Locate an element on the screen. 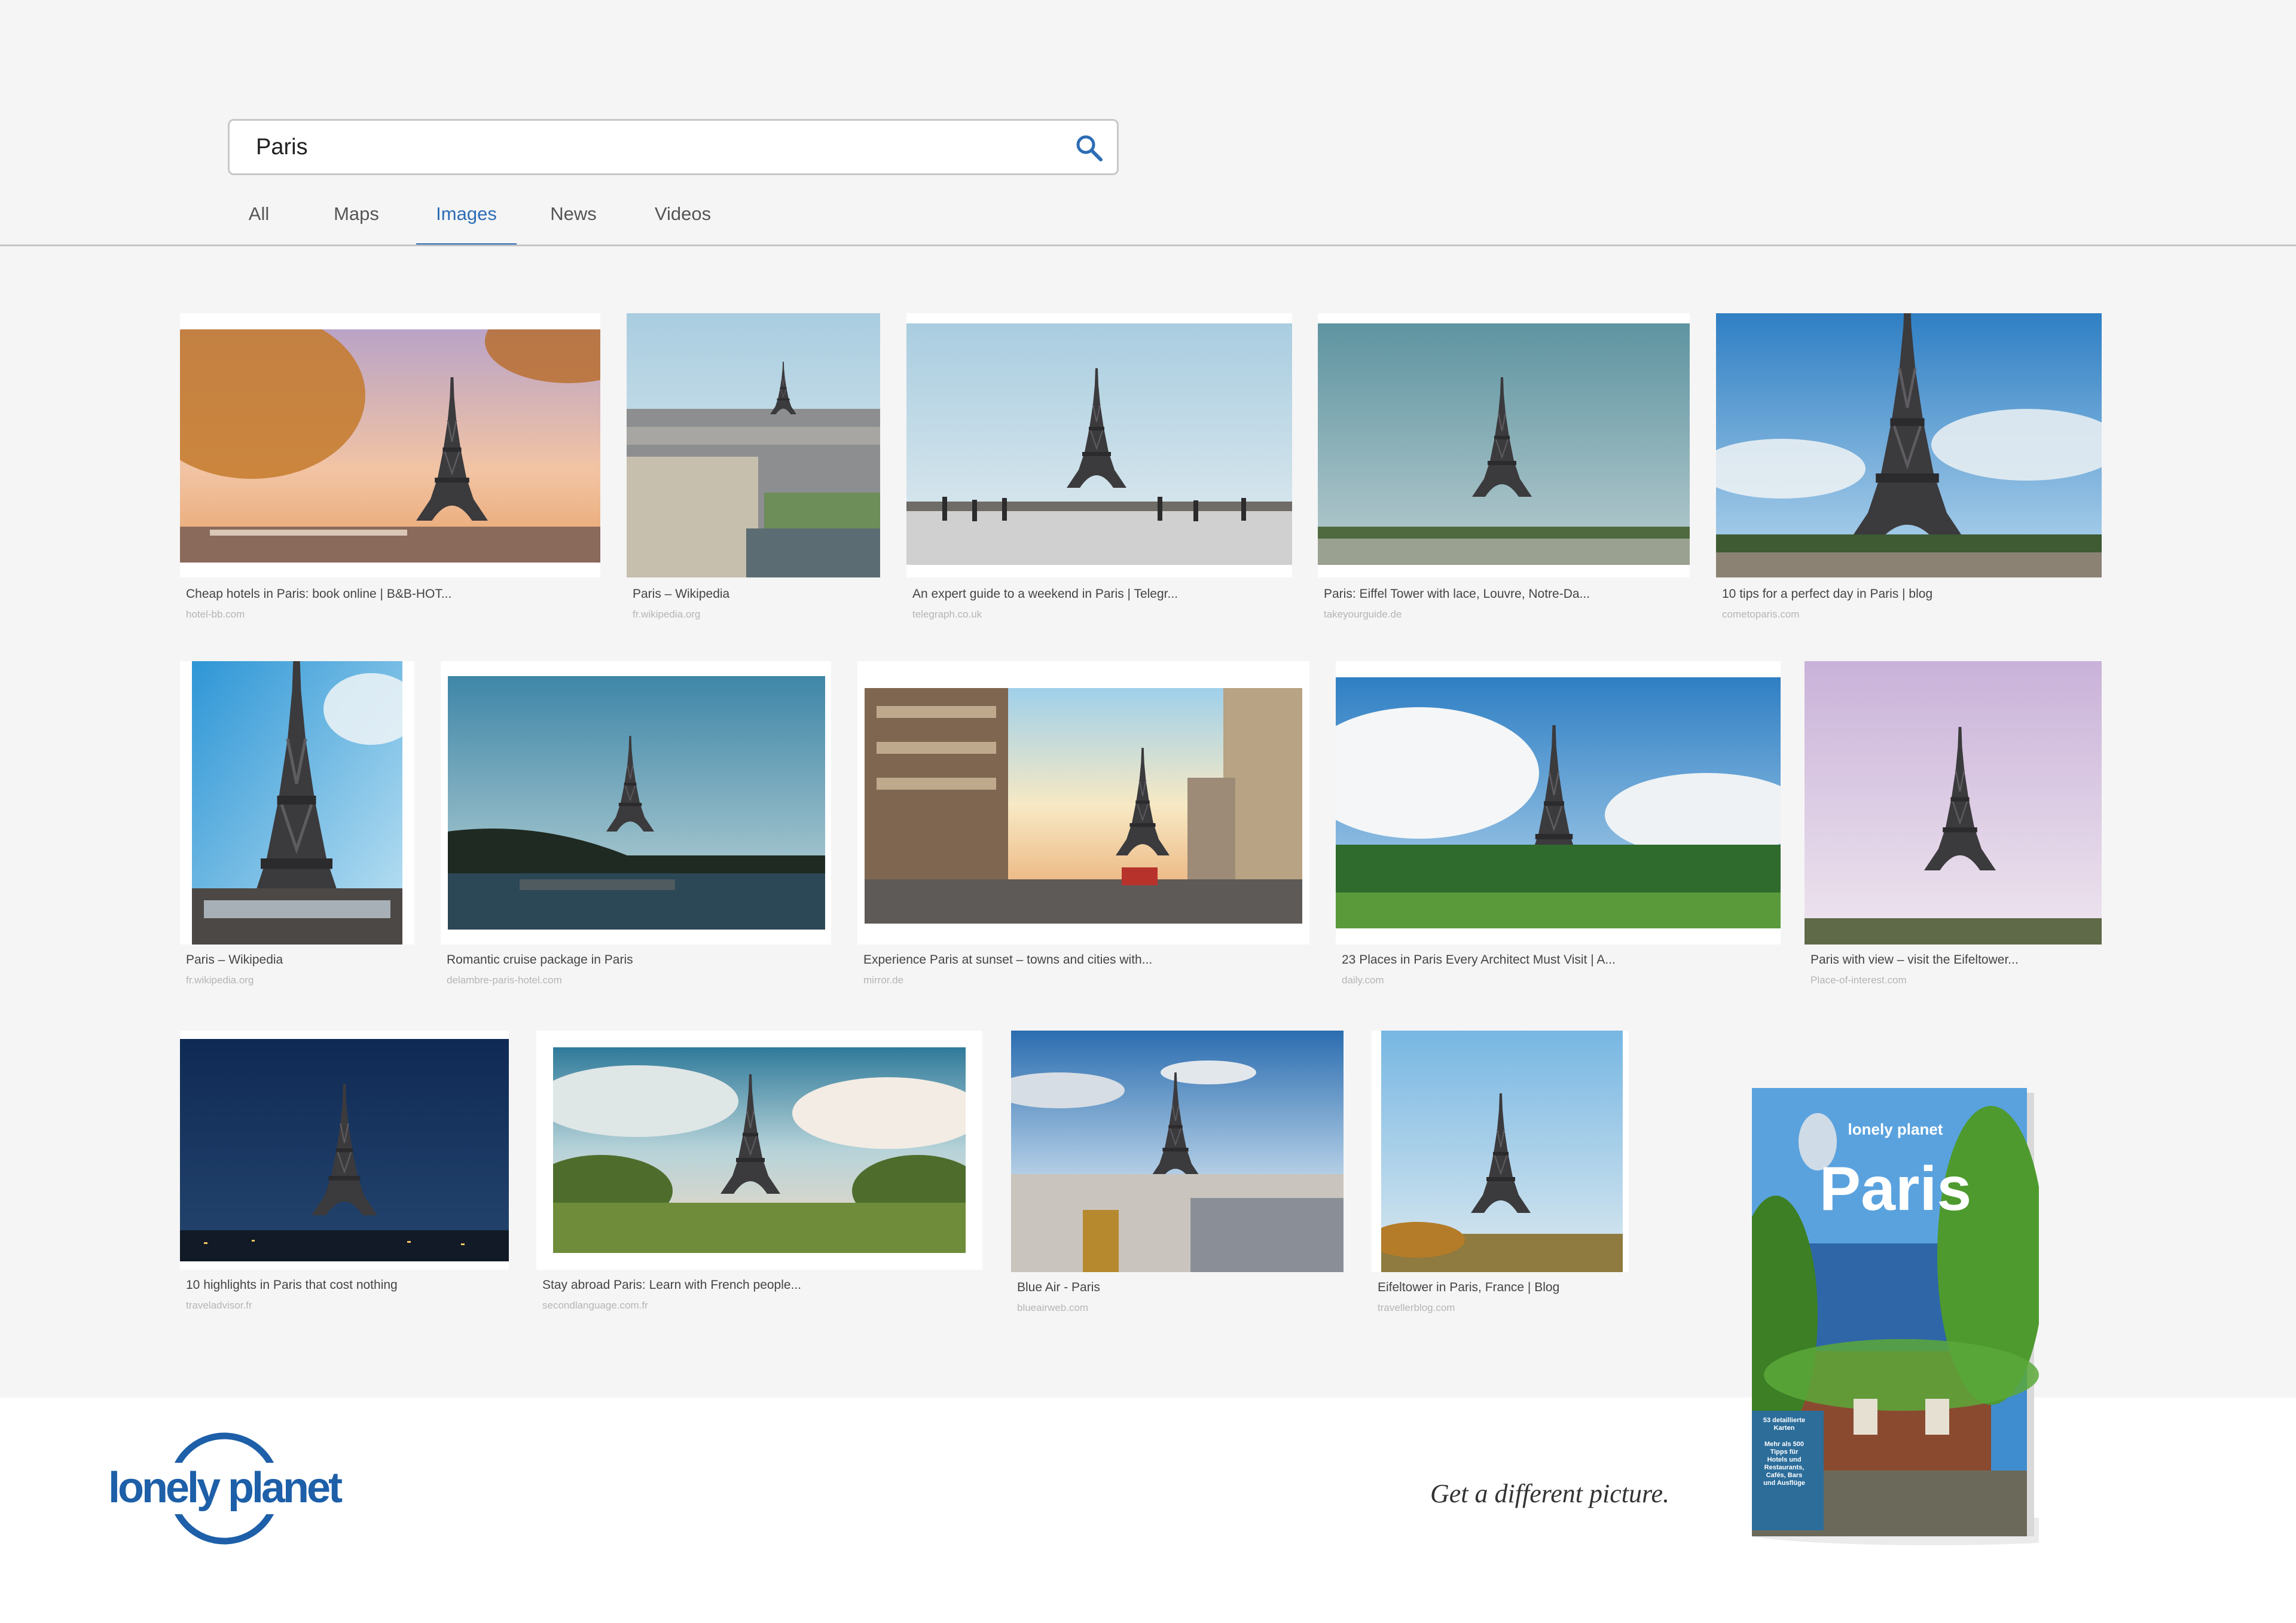 The image size is (2296, 1623). result-source: takeyourguide.de is located at coordinates (1363, 615).